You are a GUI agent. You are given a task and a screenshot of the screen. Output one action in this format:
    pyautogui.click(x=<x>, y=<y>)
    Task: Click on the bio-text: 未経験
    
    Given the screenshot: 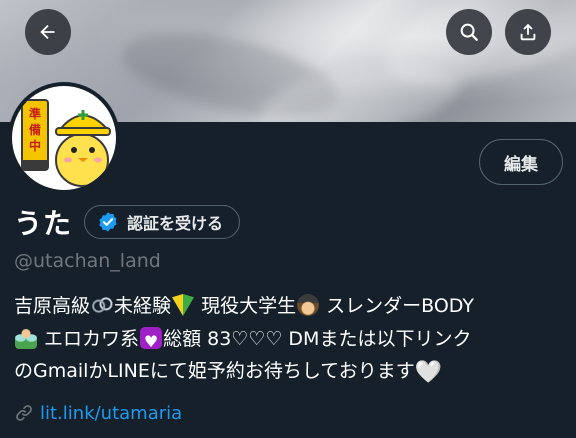 What is the action you would take?
    pyautogui.click(x=143, y=306)
    